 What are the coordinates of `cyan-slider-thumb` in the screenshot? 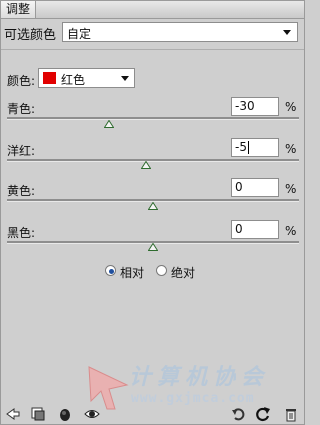 It's located at (109, 124).